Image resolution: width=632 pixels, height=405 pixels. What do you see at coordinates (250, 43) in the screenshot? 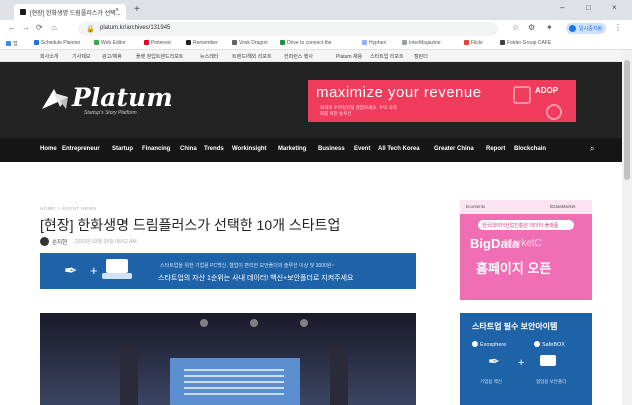
I see `bookmark-item: Vosk Dragon` at bounding box center [250, 43].